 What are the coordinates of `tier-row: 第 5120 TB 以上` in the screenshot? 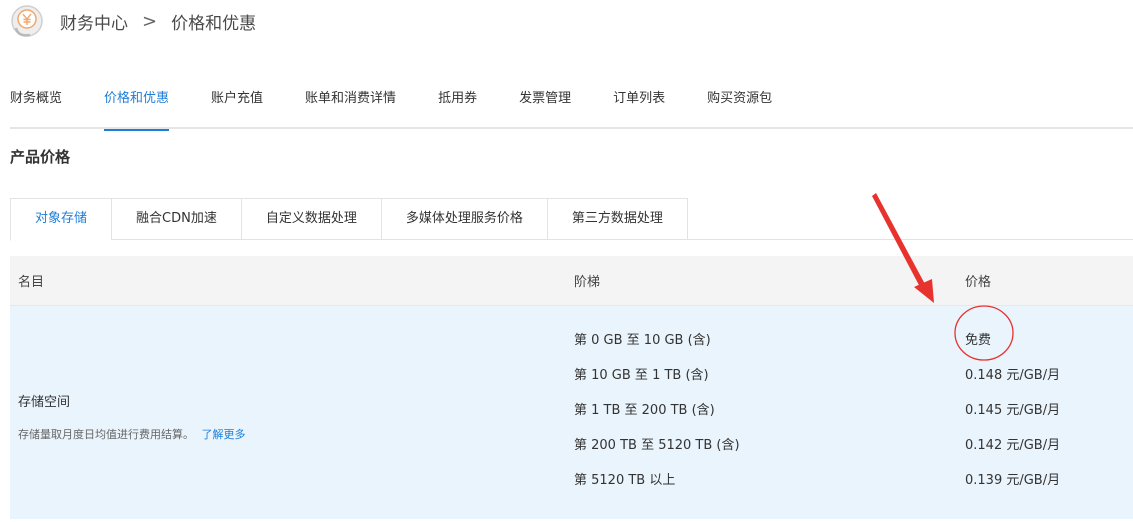 It's located at (625, 480).